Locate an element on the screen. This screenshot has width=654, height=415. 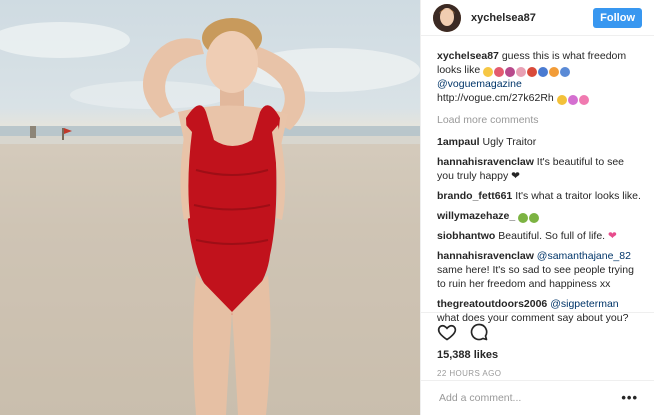
ellipsis-icon: ••• is located at coordinates (629, 397).